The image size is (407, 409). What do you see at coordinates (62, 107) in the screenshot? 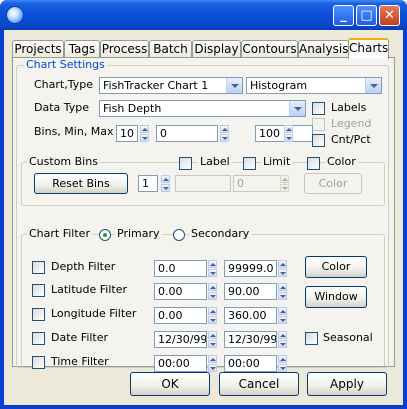
I see `data-type-label: Data Type` at bounding box center [62, 107].